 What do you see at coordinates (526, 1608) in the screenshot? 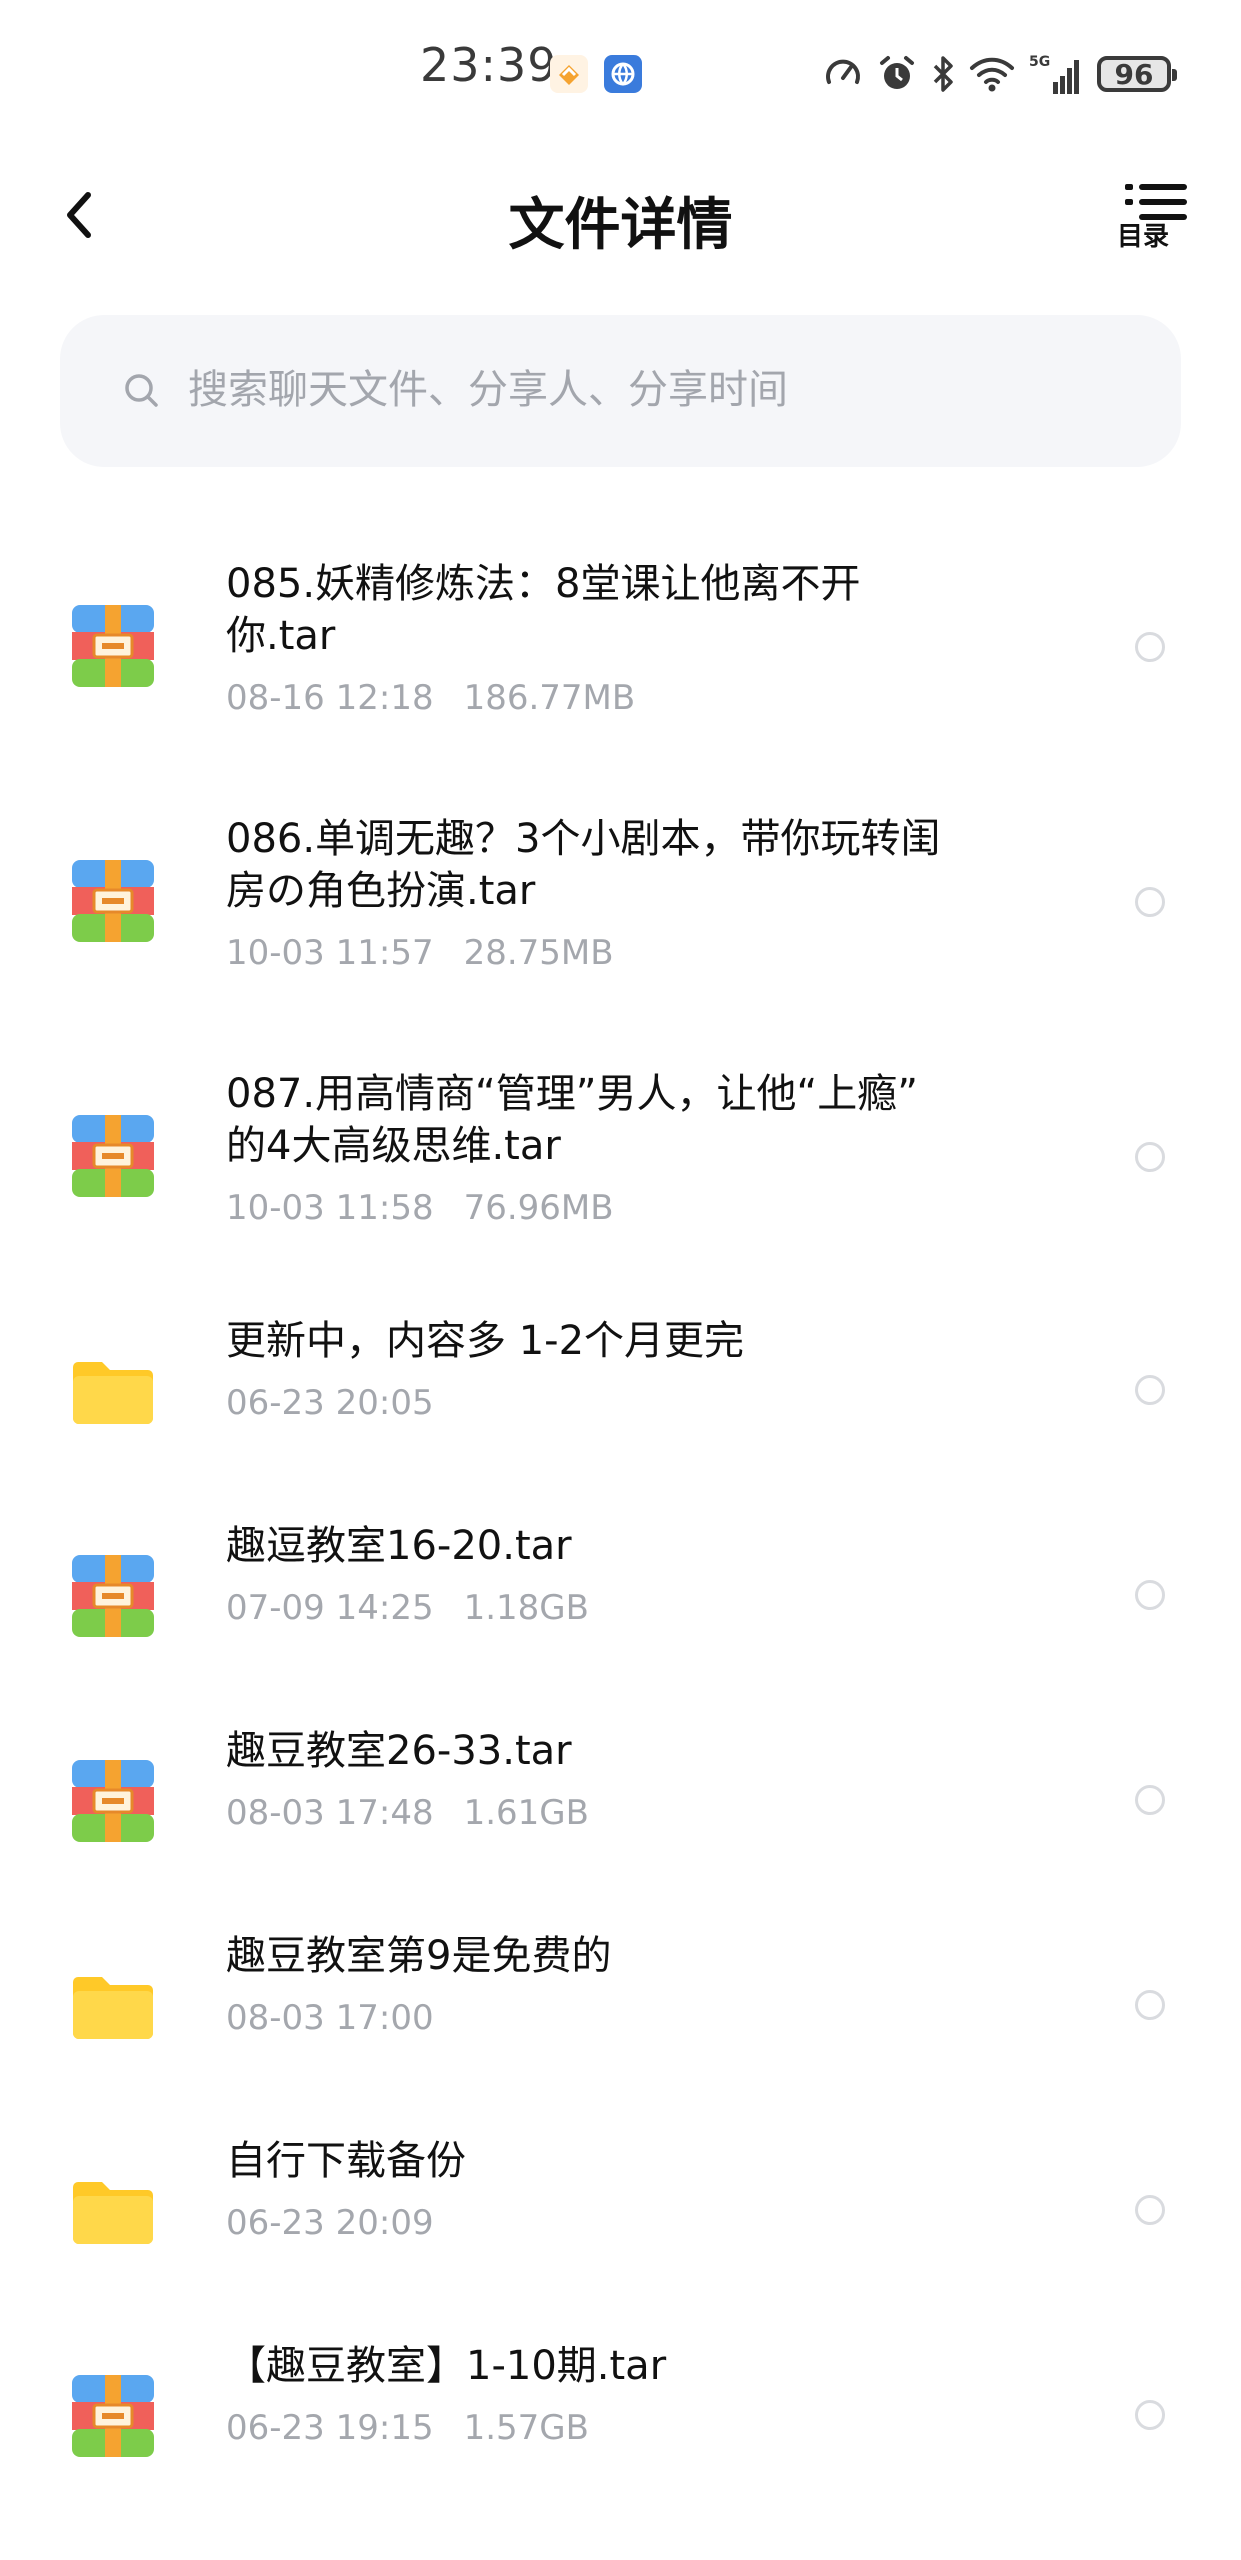
I see `file-size: 1.18GB` at bounding box center [526, 1608].